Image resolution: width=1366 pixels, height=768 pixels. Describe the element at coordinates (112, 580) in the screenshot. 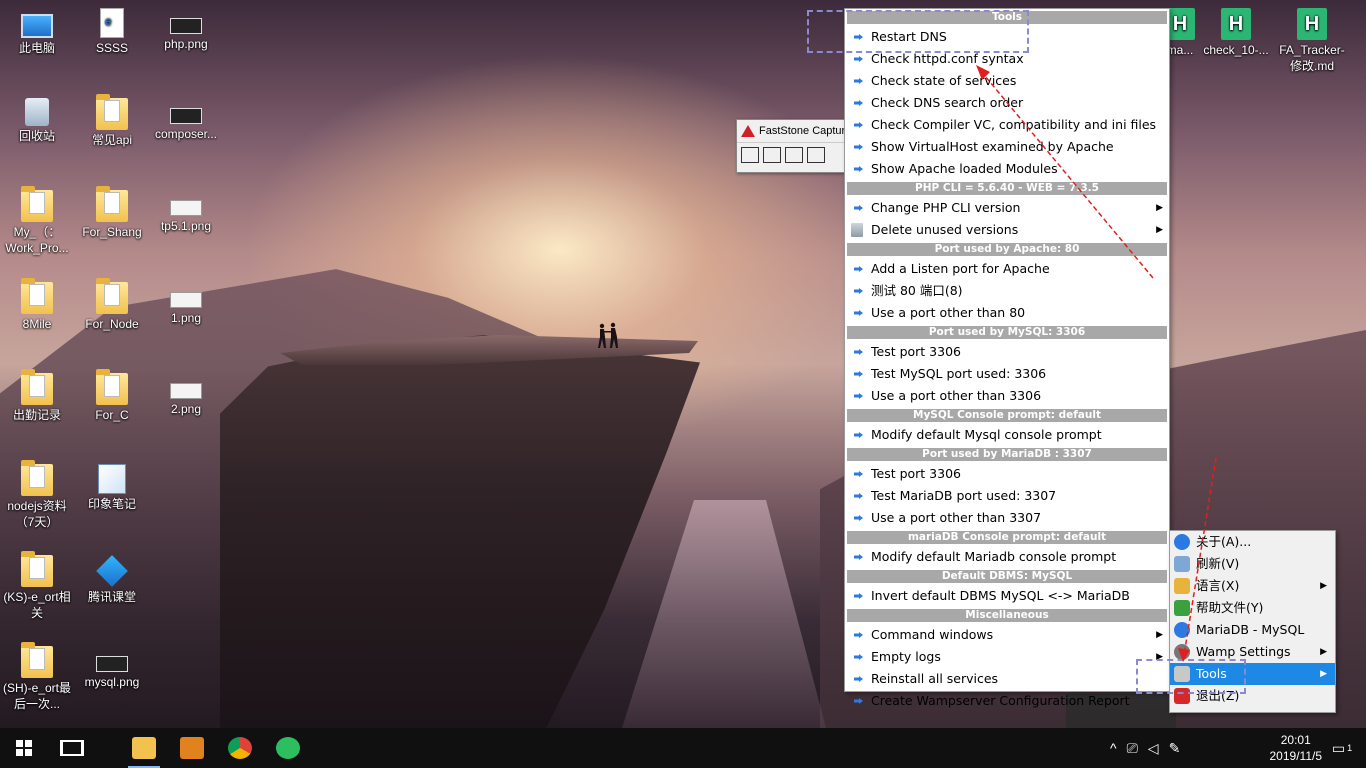

I see `desktop-icon-tencent-classroom: 腾讯课堂` at that location.